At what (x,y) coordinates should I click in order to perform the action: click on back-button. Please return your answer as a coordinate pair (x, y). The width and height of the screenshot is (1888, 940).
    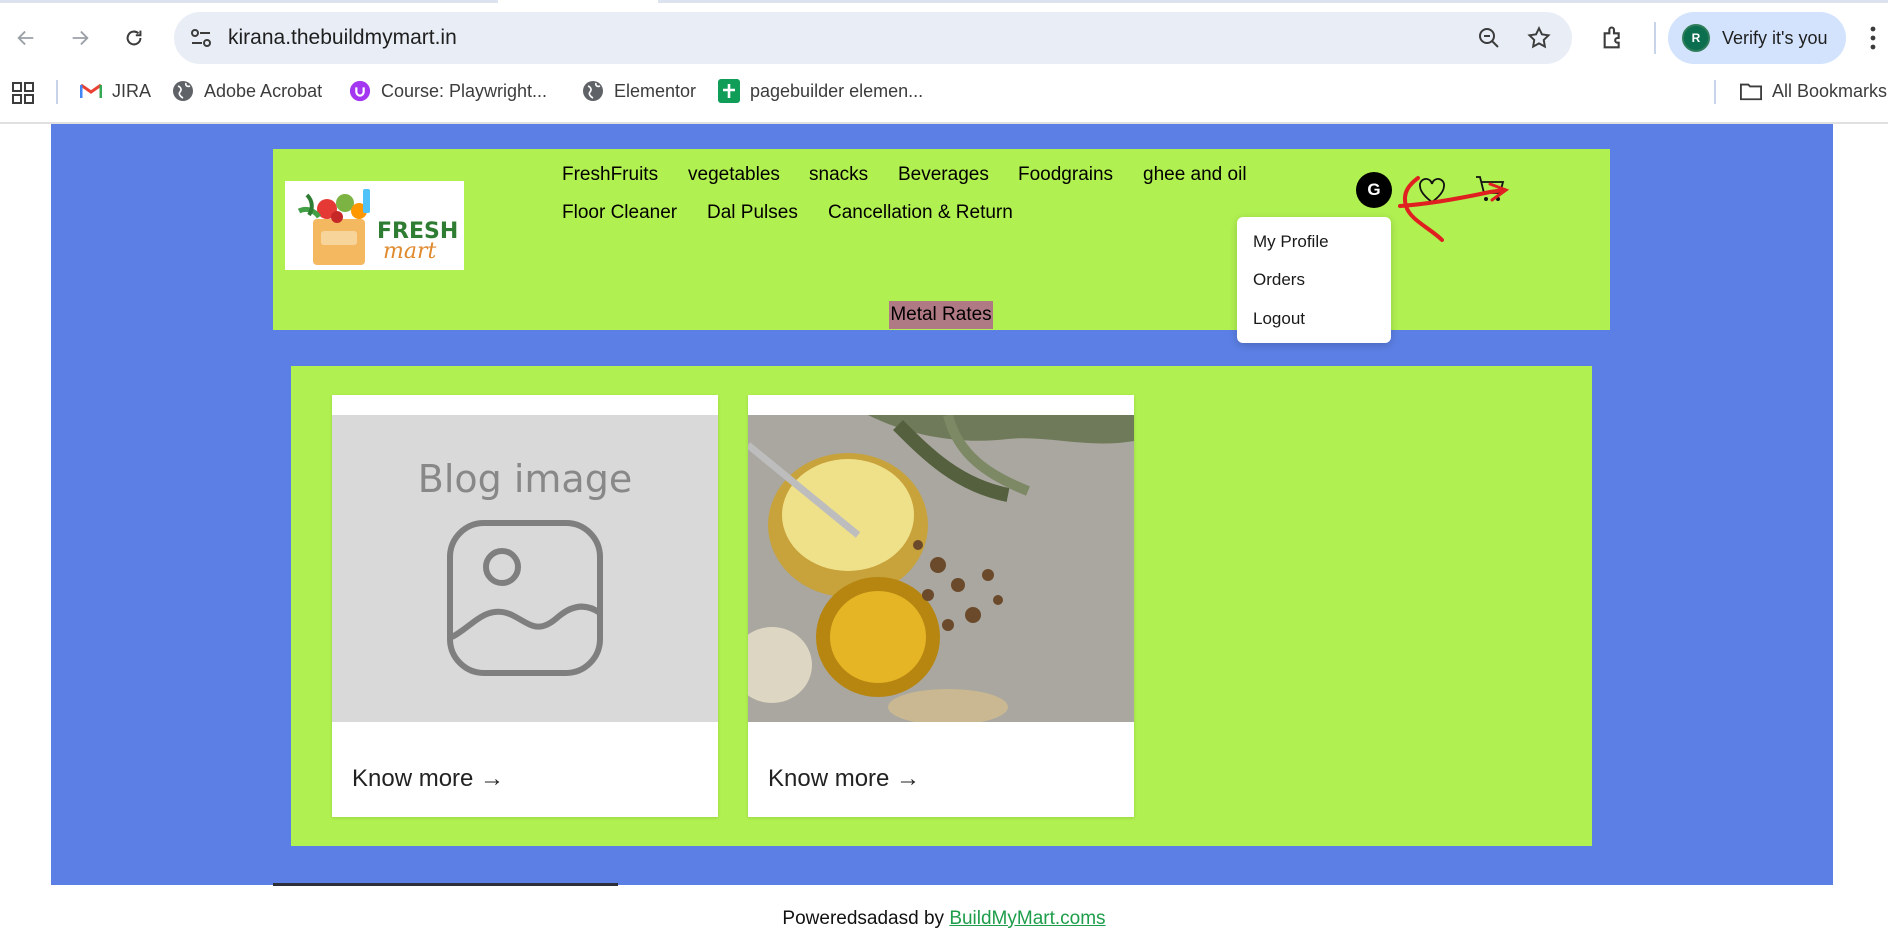
    Looking at the image, I should click on (26, 38).